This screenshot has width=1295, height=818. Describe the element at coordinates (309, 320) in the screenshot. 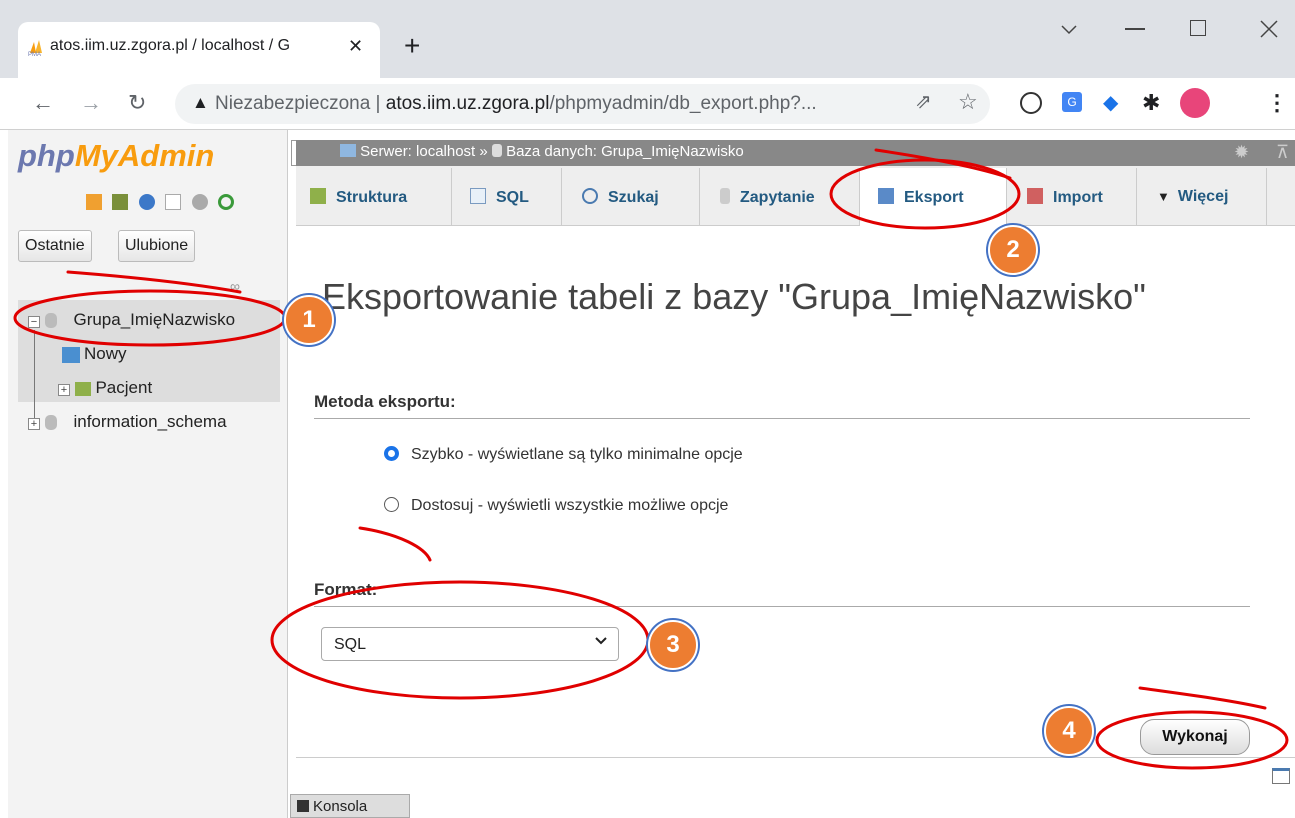

I see `step-badge-1: 1` at that location.